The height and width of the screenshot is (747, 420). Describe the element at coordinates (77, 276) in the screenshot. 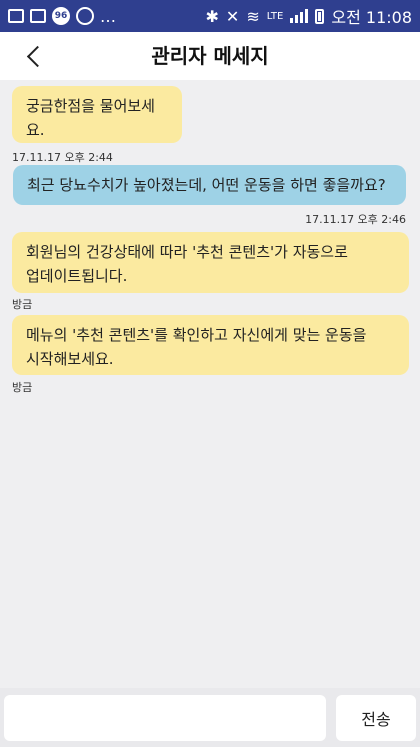

I see `message-text-line: 업데이트됩니다.` at that location.